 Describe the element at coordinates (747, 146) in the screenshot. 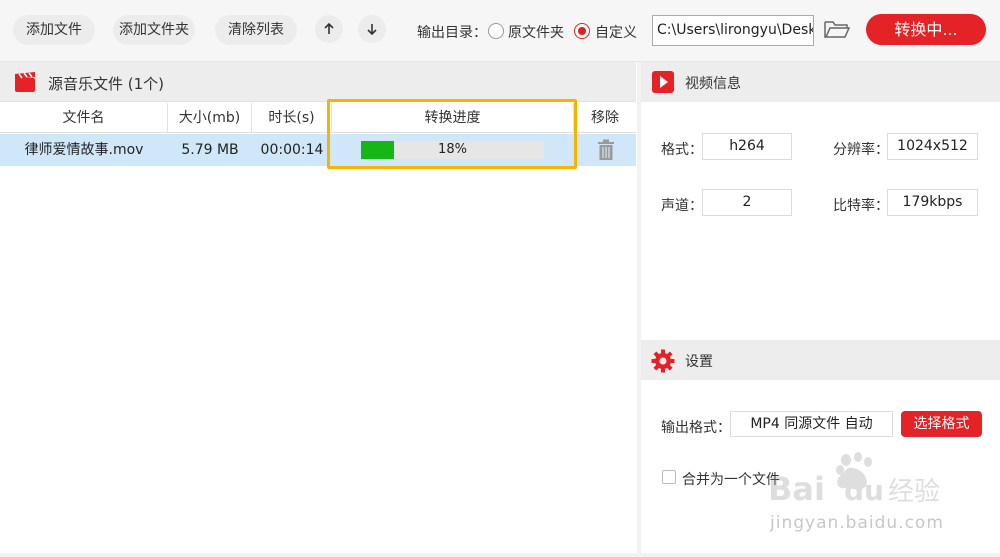

I see `format-value: h264` at that location.